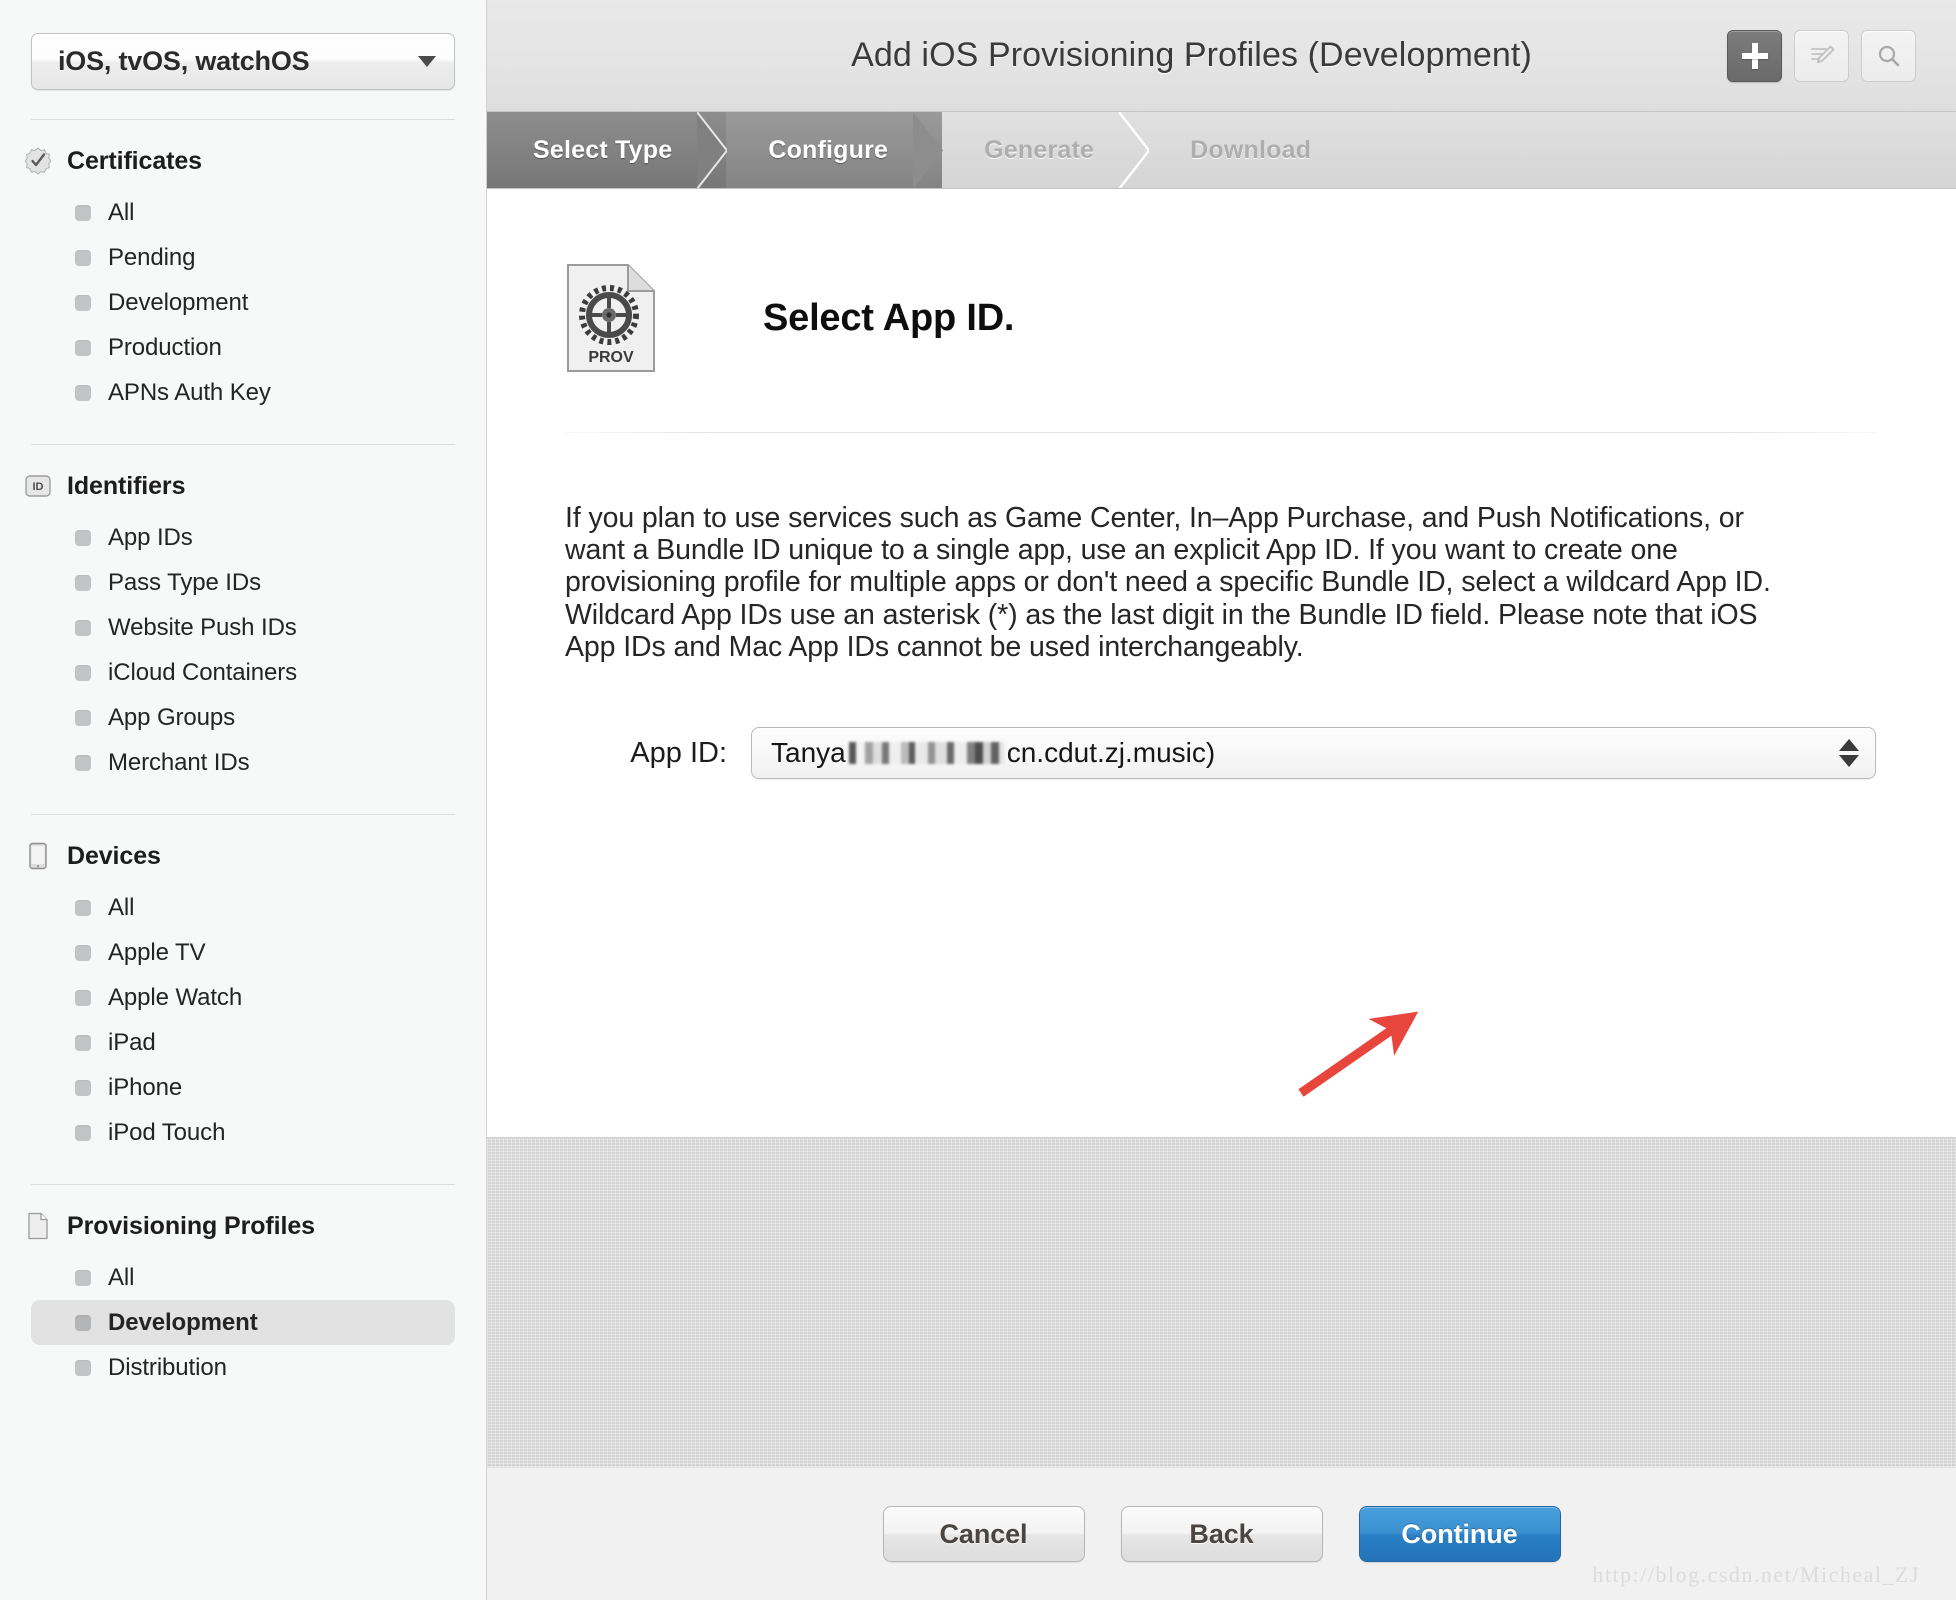 The height and width of the screenshot is (1600, 1956). Describe the element at coordinates (114, 855) in the screenshot. I see `sidebar-group-title: Devices` at that location.